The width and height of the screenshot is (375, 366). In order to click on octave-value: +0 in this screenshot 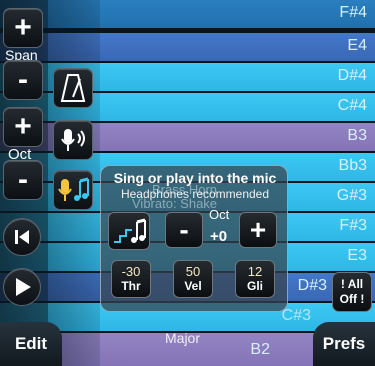, I will do `click(219, 236)`.